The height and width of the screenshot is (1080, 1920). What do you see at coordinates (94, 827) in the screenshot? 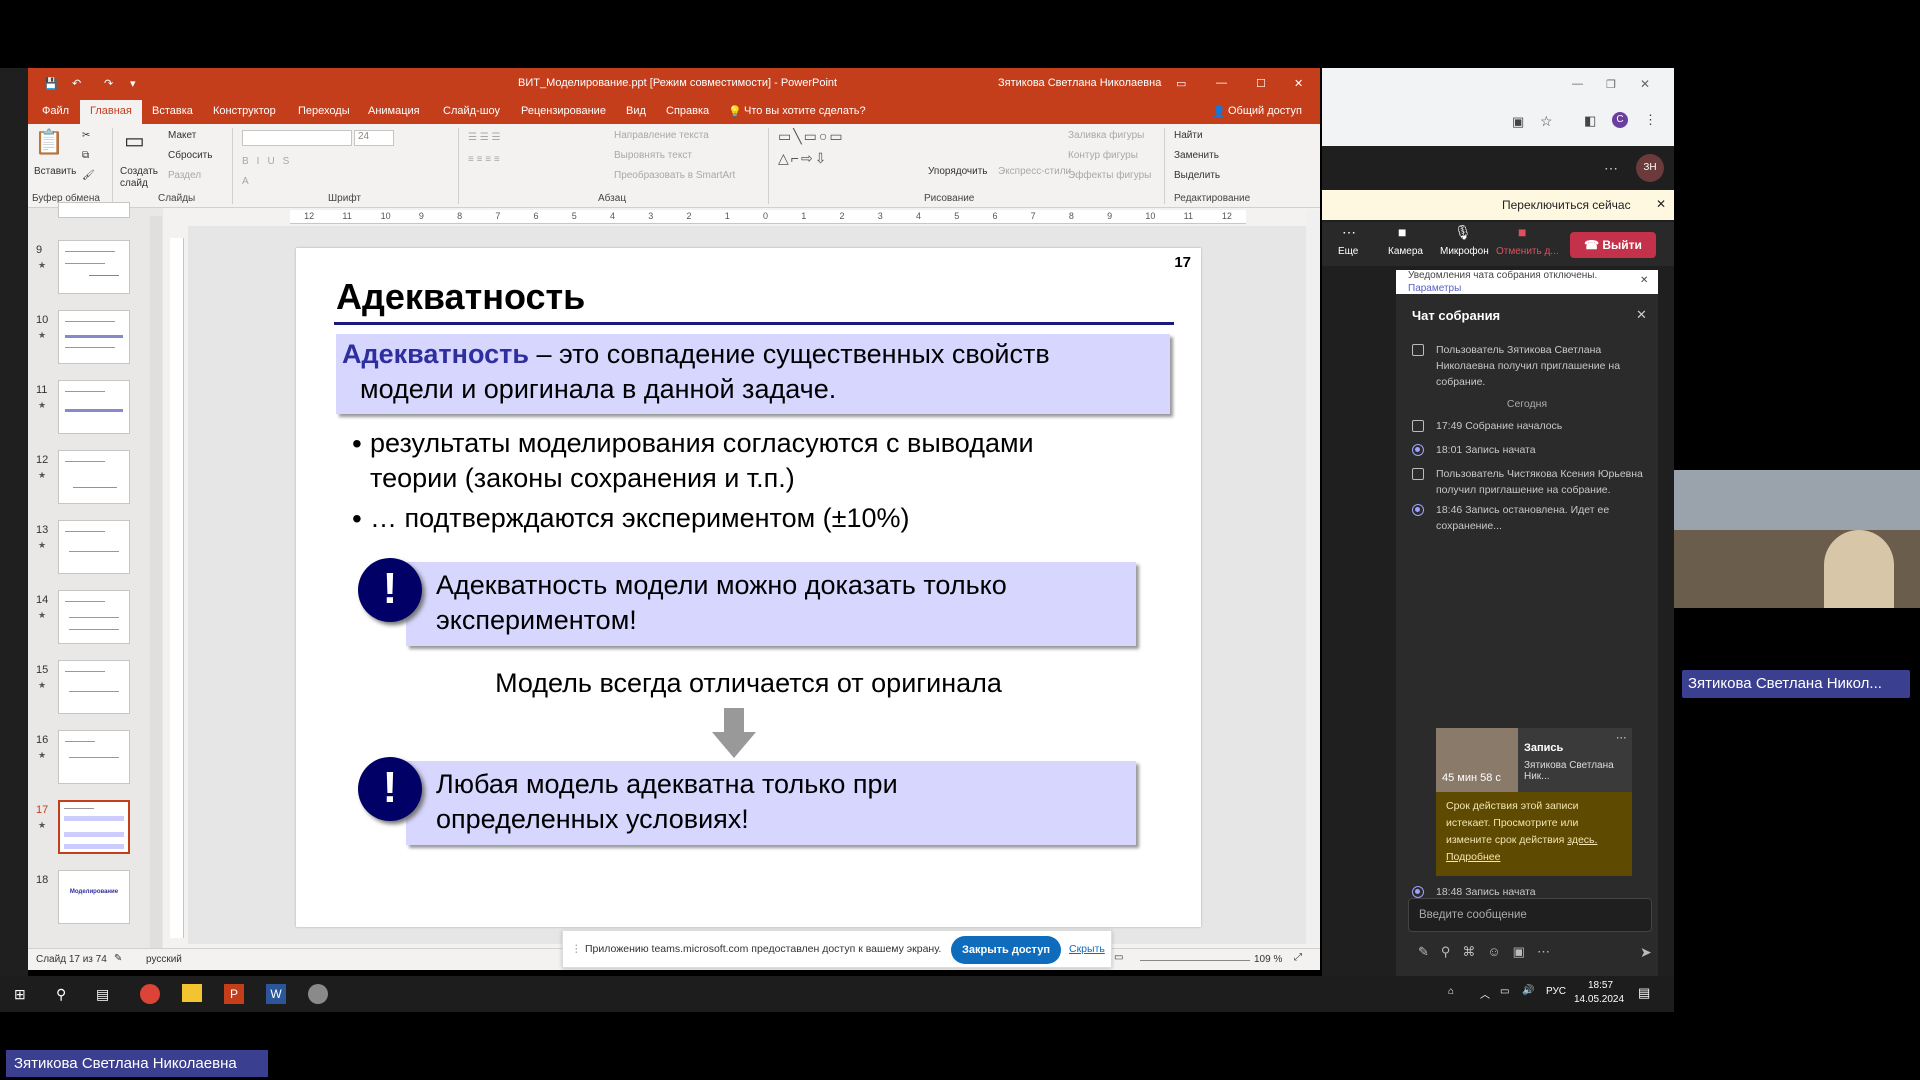
I see `slide-thumbnail-selected` at bounding box center [94, 827].